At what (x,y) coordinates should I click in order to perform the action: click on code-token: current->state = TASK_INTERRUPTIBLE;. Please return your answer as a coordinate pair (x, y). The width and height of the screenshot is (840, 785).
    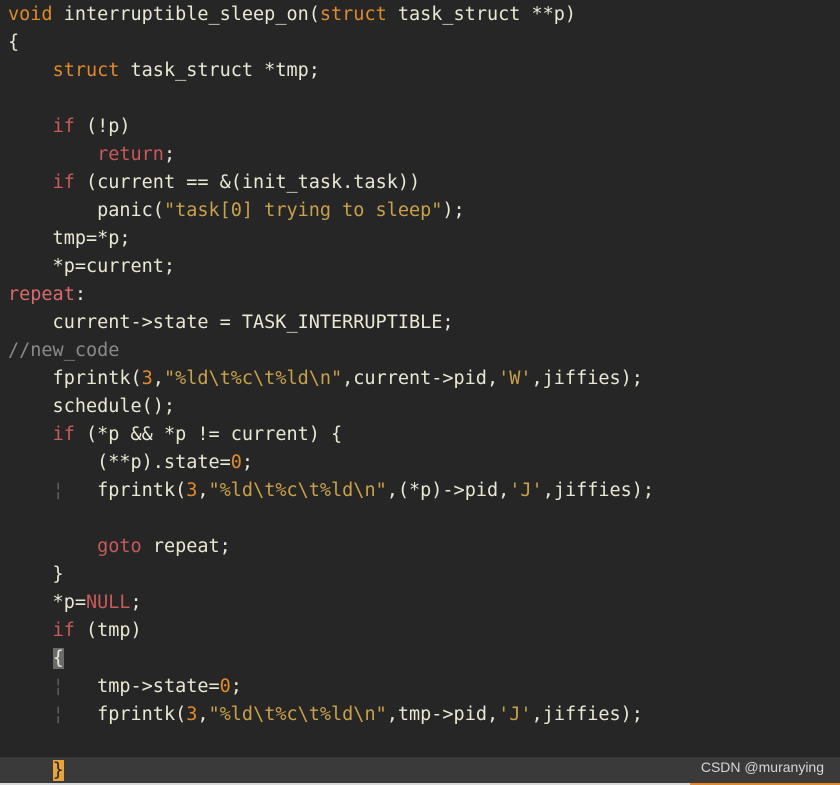
    Looking at the image, I should click on (231, 322).